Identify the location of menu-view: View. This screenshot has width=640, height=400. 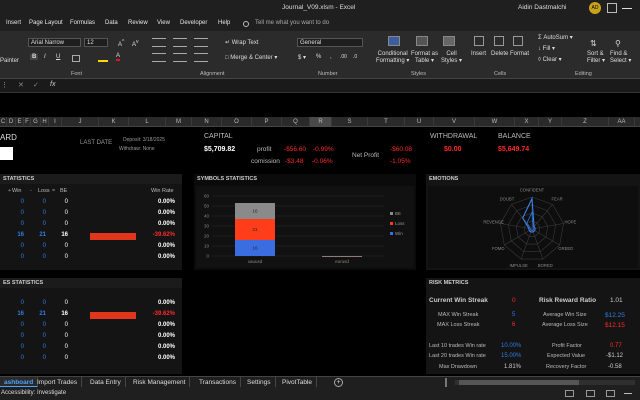
(163, 23).